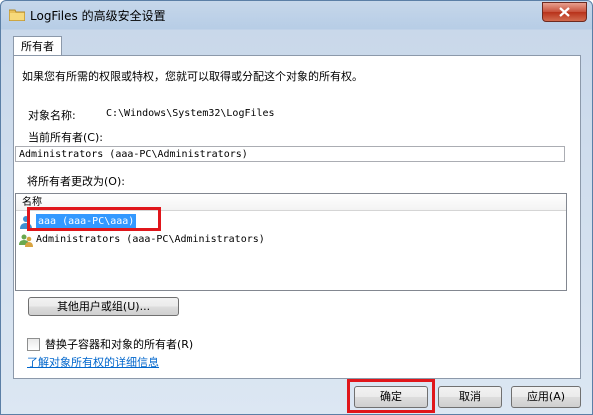 This screenshot has width=593, height=415. What do you see at coordinates (37, 46) in the screenshot?
I see `tab-owner: 所有者` at bounding box center [37, 46].